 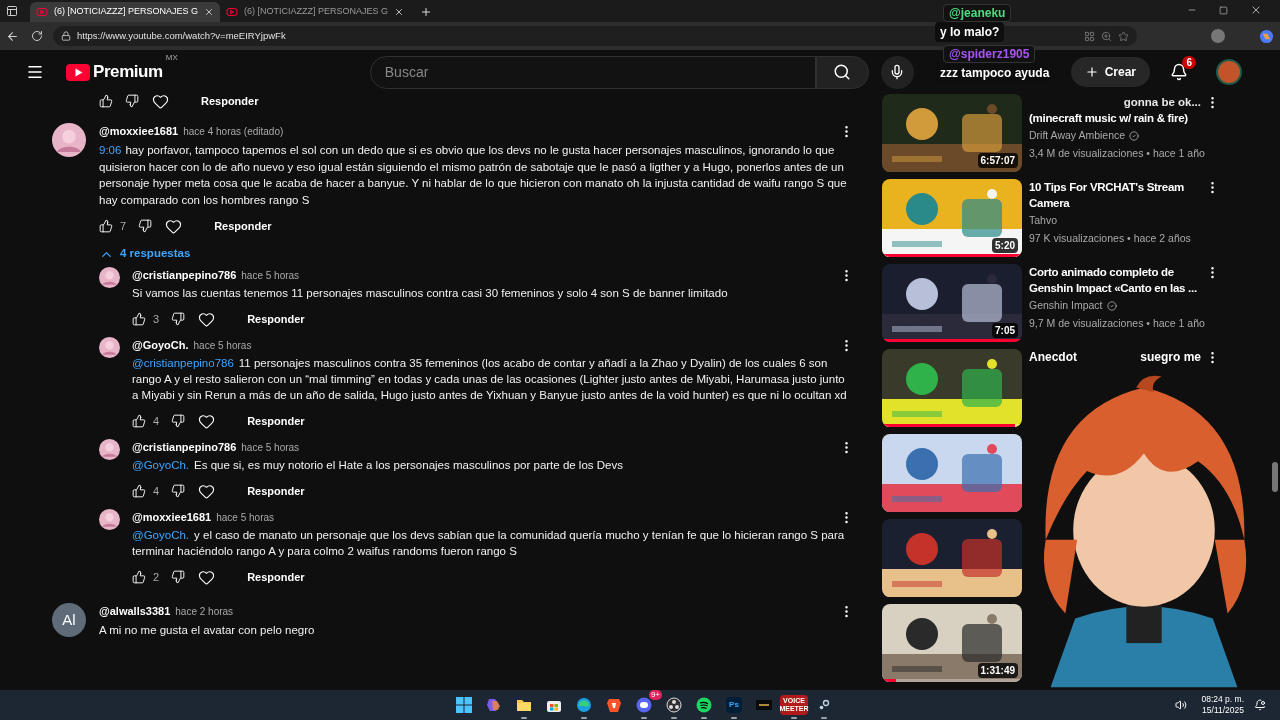 I want to click on video-title: (minecraft music w/ rain & fire), so click(x=1108, y=118).